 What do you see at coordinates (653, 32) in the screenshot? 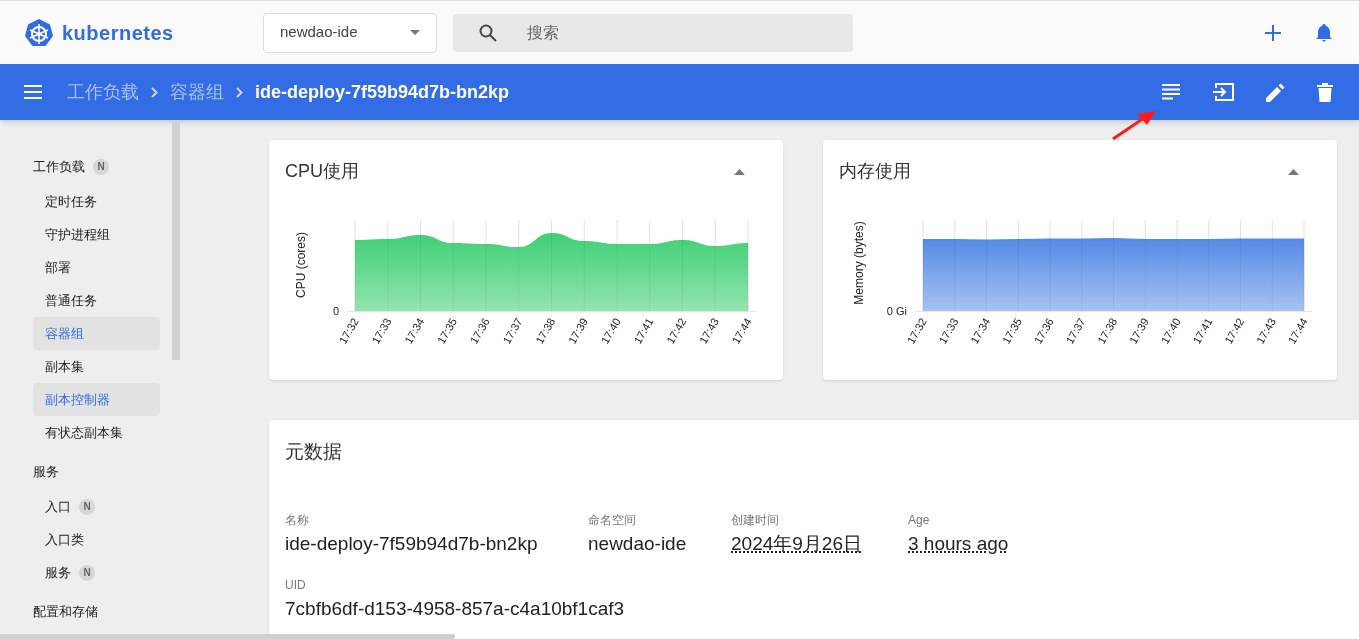
I see `search-field: 搜索` at bounding box center [653, 32].